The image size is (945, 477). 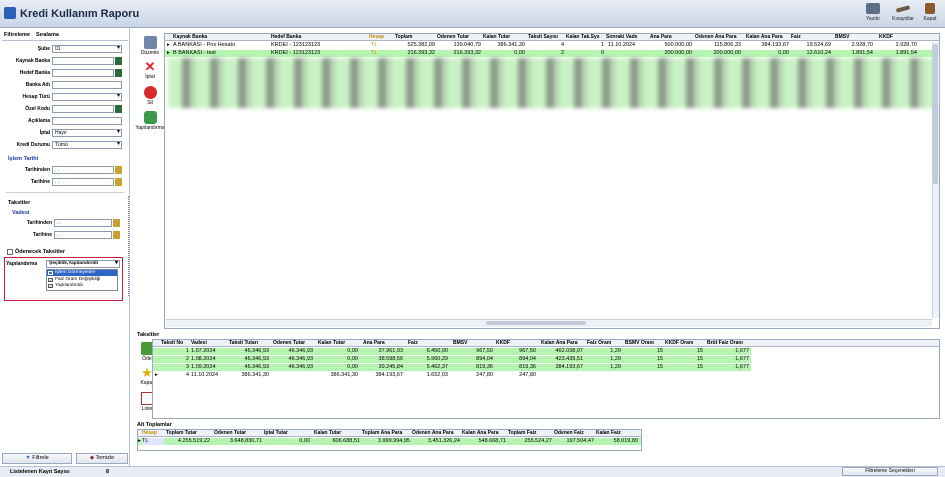 What do you see at coordinates (569, 351) in the screenshot?
I see `cell: 462.038,07` at bounding box center [569, 351].